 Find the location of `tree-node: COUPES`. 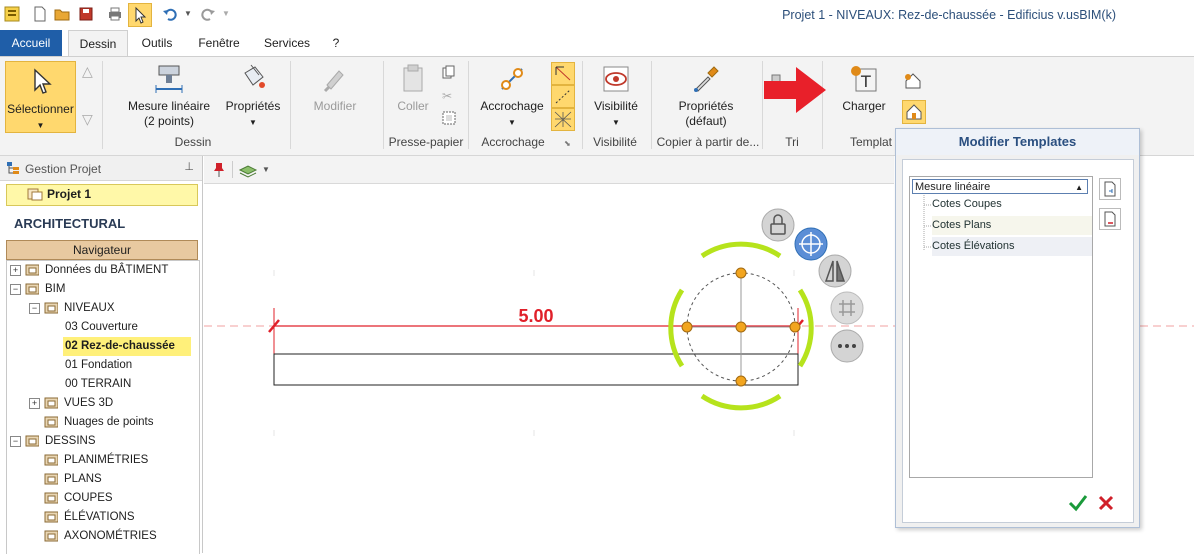

tree-node: COUPES is located at coordinates (102, 498).